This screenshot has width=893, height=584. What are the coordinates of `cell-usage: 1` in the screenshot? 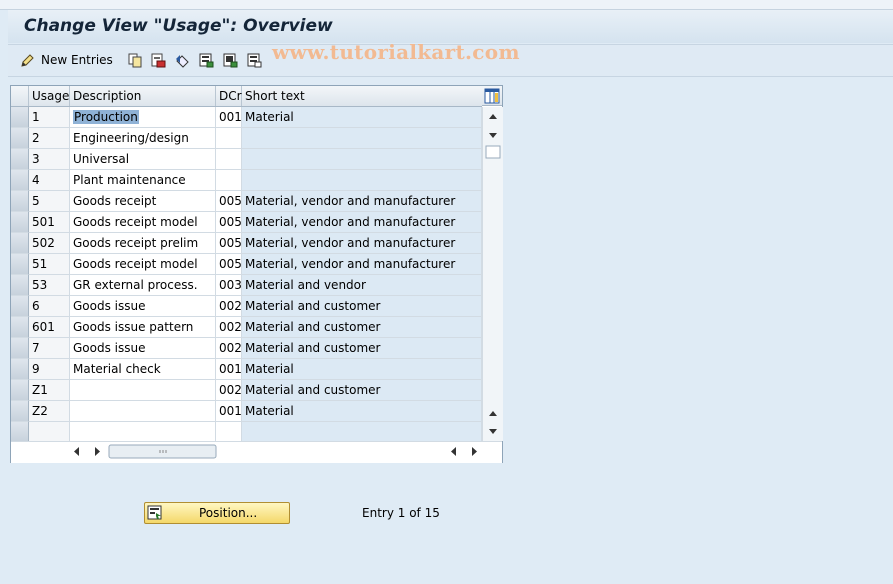 It's located at (49, 117).